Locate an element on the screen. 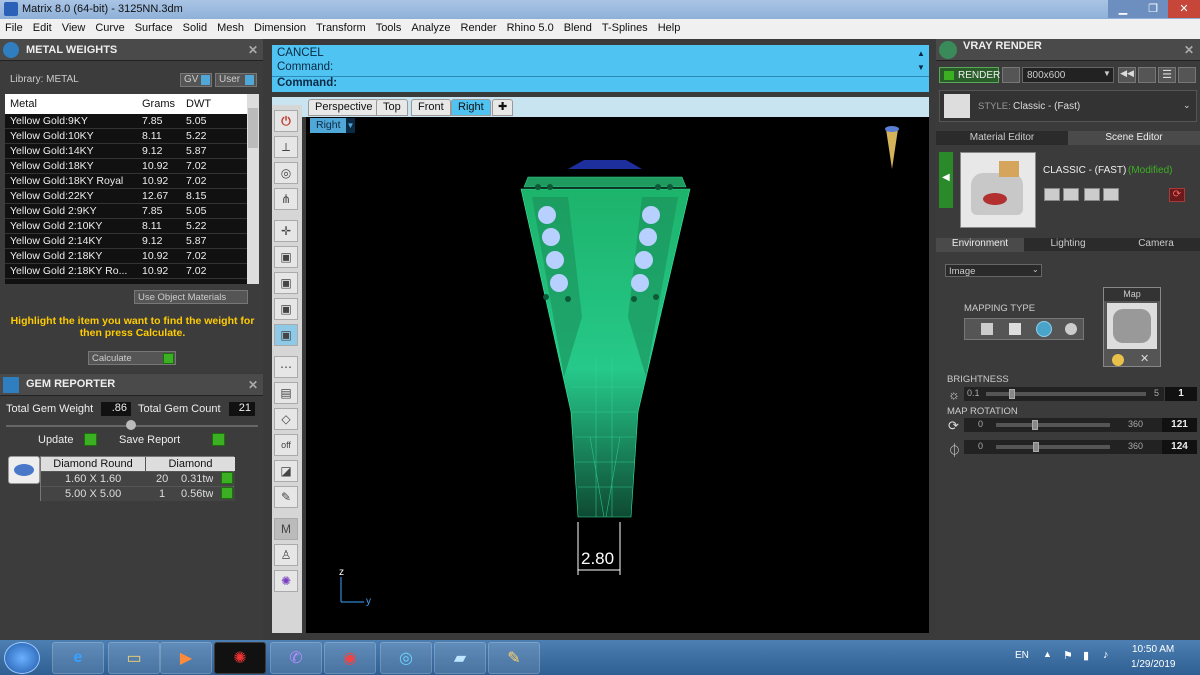 The image size is (1200, 675). menu-dimension: Dimension is located at coordinates (280, 26).